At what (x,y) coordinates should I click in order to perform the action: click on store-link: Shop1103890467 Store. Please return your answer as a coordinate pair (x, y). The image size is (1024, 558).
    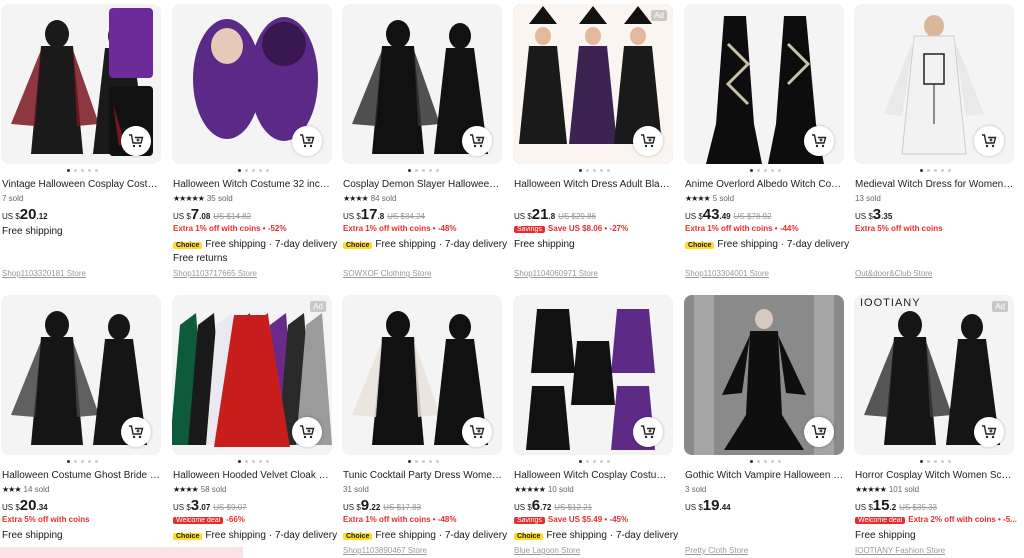
    Looking at the image, I should click on (385, 550).